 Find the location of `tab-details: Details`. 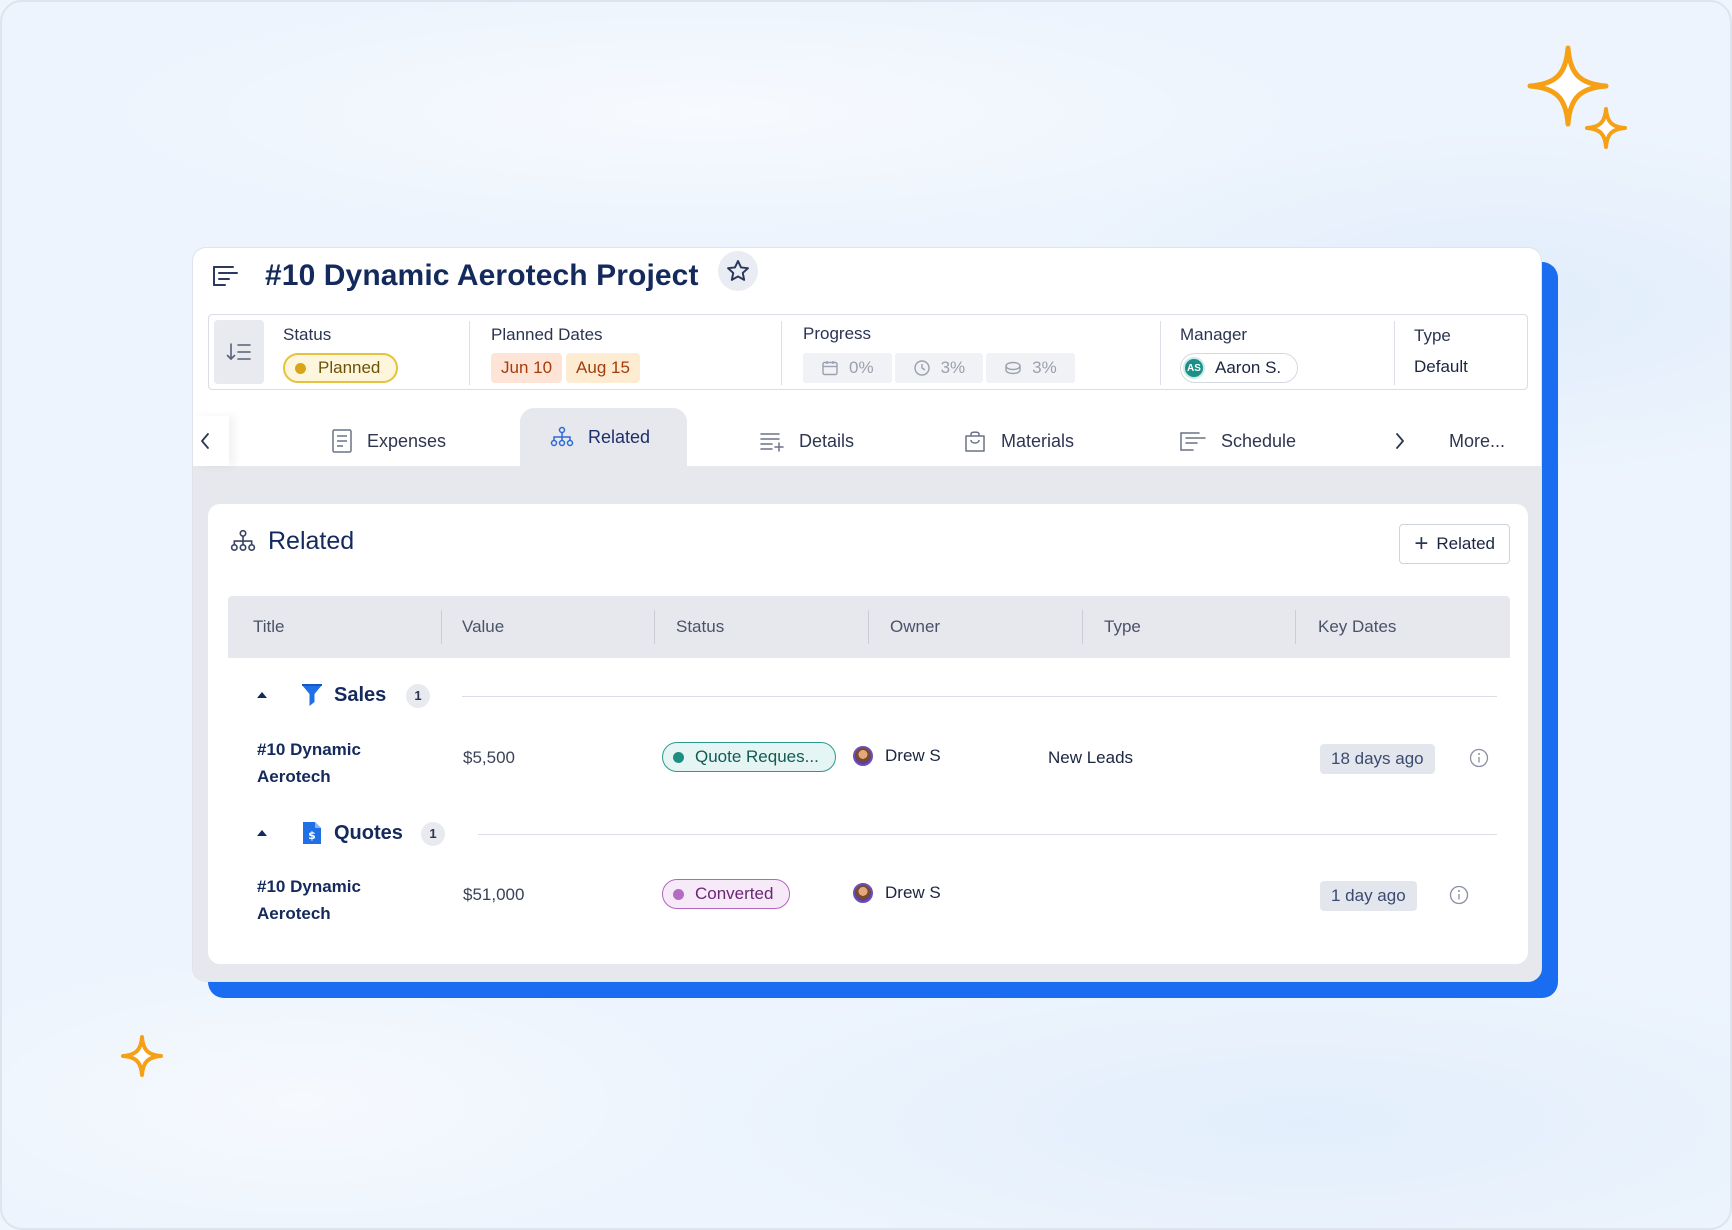

tab-details: Details is located at coordinates (806, 441).